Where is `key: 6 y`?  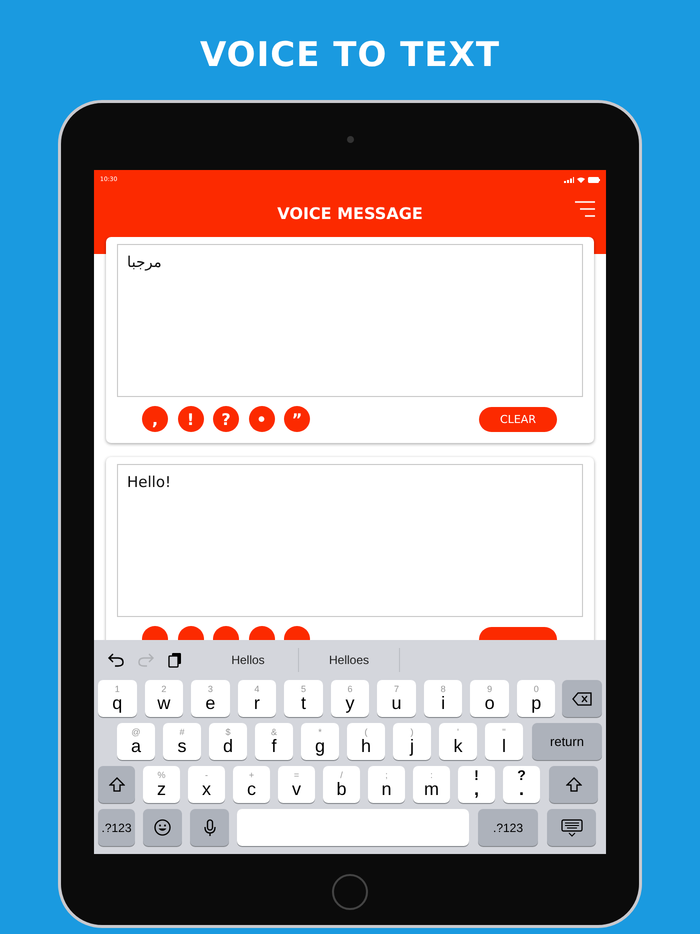 key: 6 y is located at coordinates (350, 698).